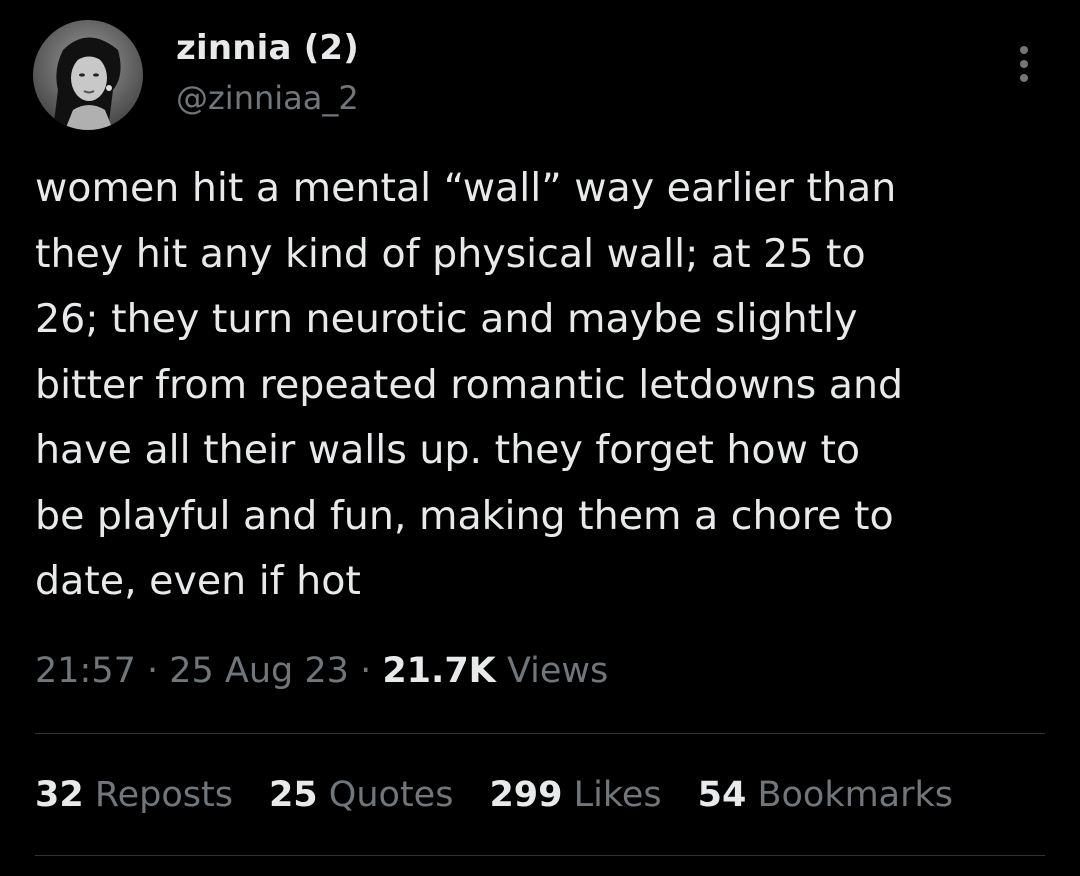 This screenshot has width=1080, height=876. I want to click on bookmarks-stat: 54 Bookmarks, so click(825, 795).